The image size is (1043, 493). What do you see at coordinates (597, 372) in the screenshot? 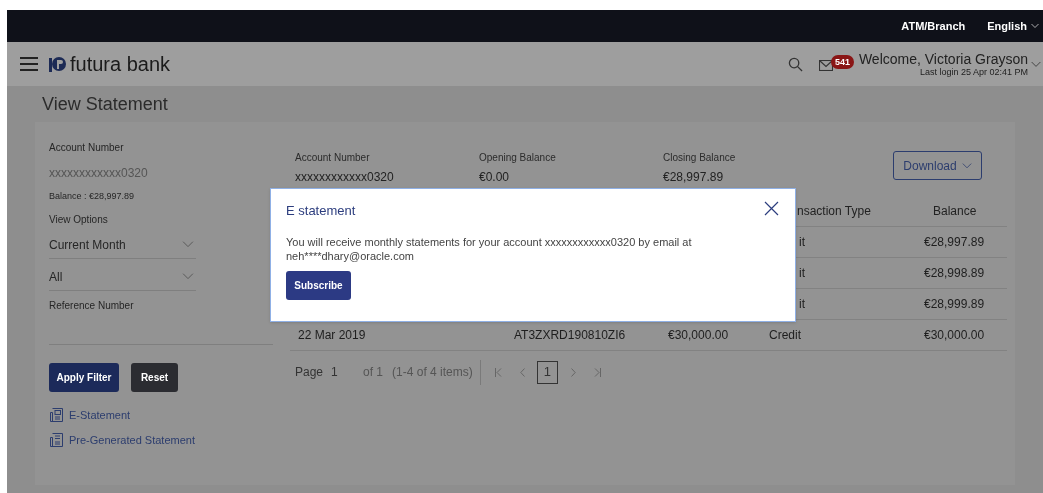
I see `last-page-icon` at bounding box center [597, 372].